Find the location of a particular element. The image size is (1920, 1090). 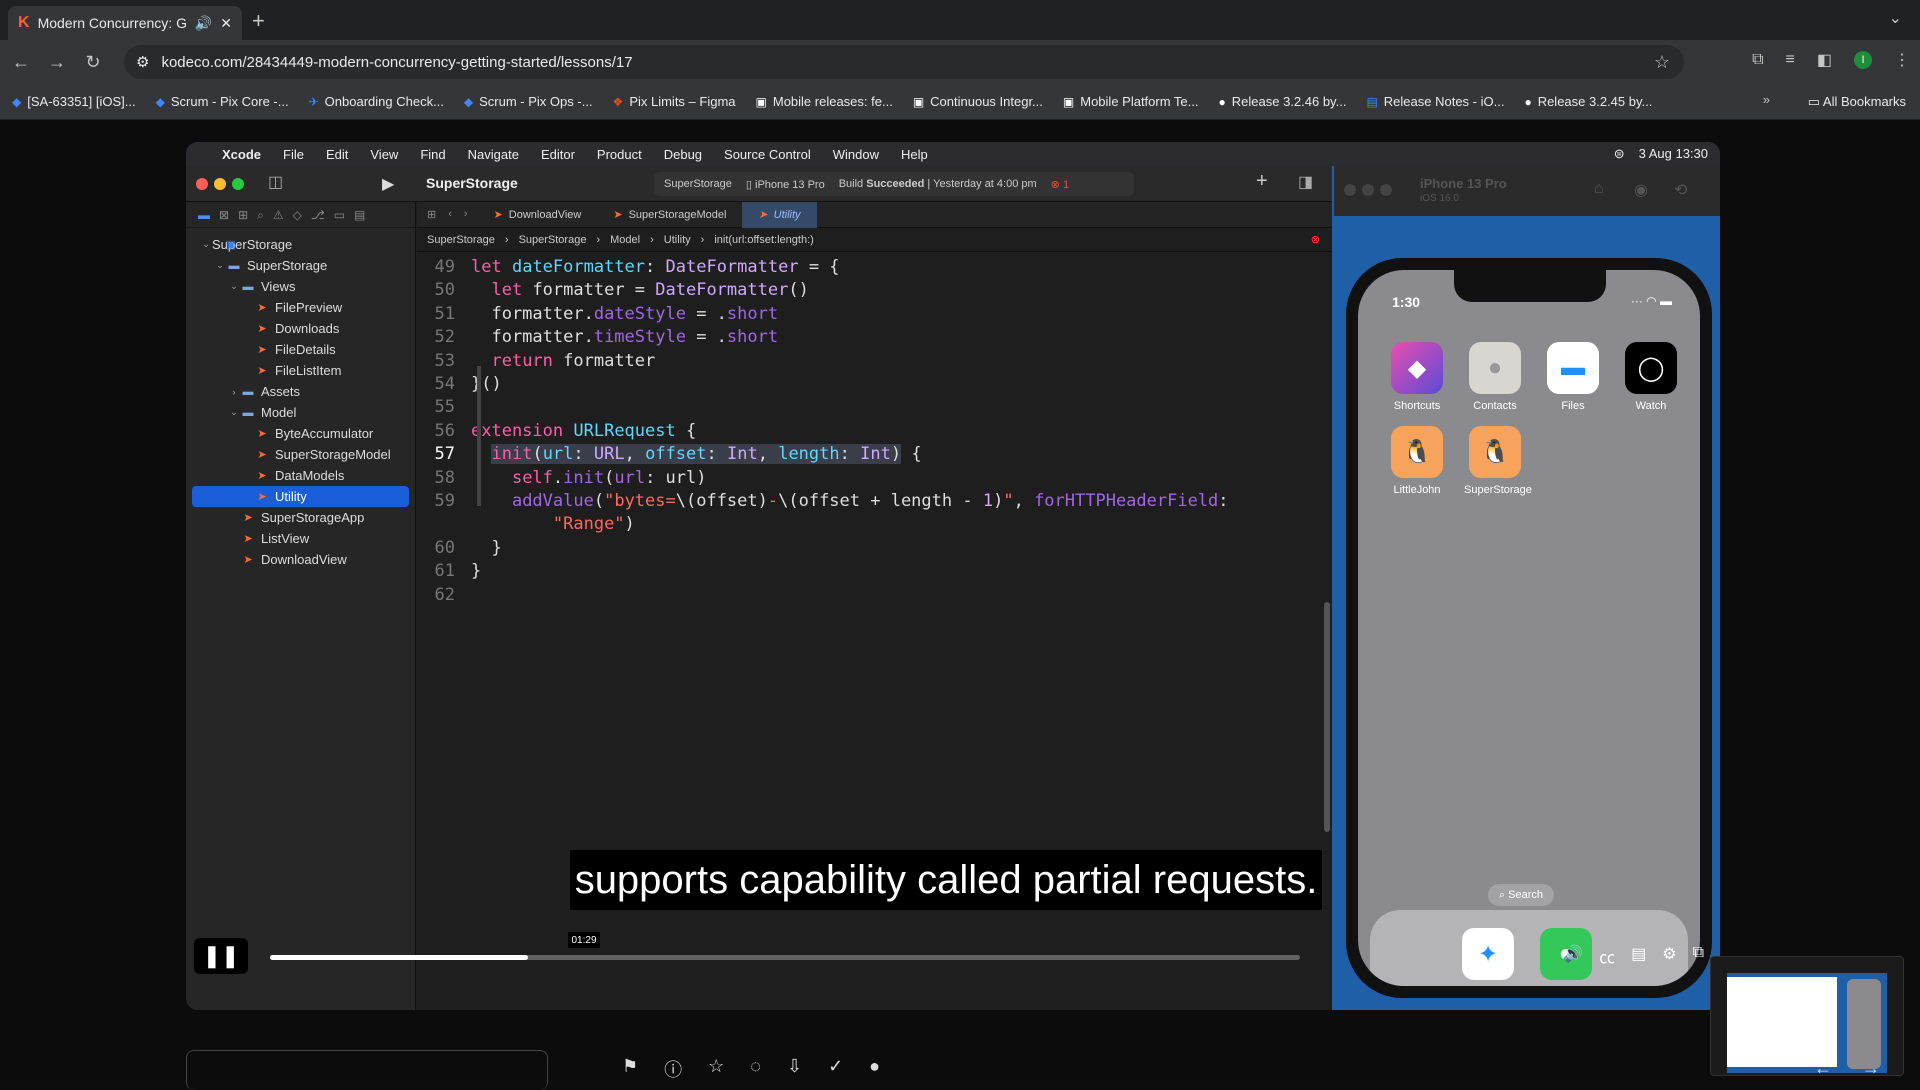

captions-icon: ㏄ is located at coordinates (1607, 956).